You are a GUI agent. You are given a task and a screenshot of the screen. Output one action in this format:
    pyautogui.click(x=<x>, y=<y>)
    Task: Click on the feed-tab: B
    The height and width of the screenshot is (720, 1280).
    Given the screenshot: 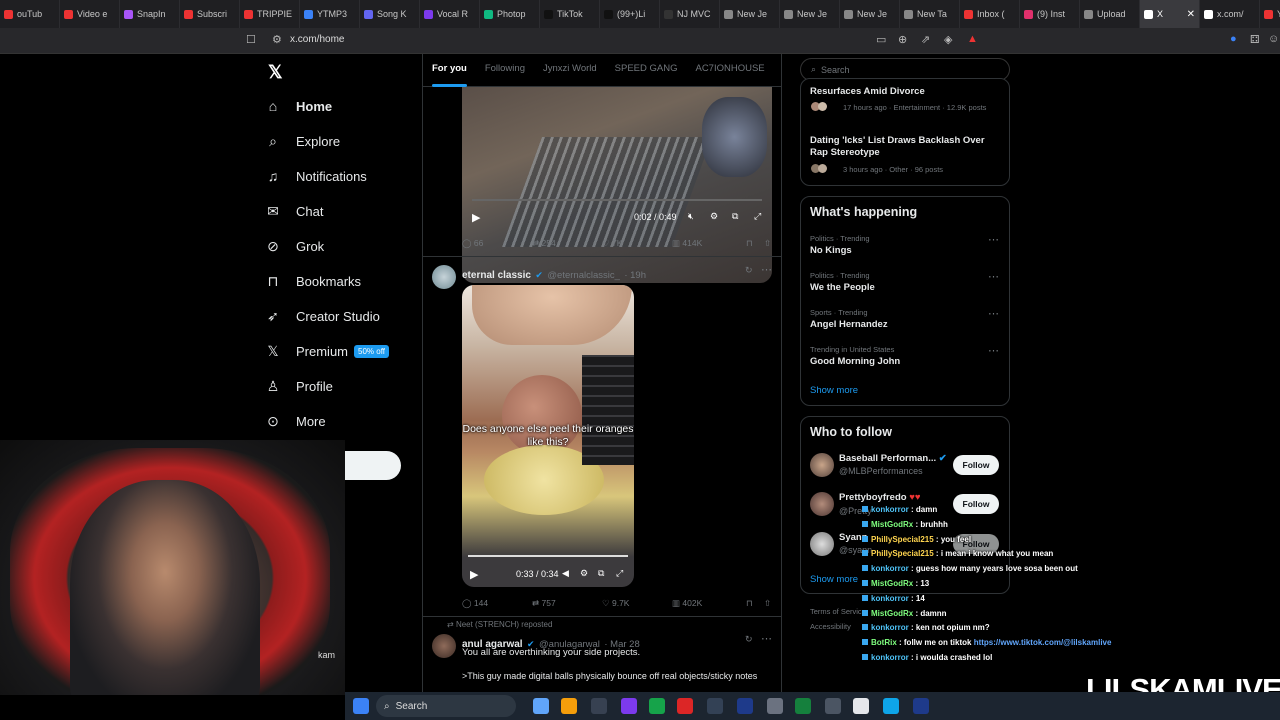 What is the action you would take?
    pyautogui.click(x=777, y=70)
    